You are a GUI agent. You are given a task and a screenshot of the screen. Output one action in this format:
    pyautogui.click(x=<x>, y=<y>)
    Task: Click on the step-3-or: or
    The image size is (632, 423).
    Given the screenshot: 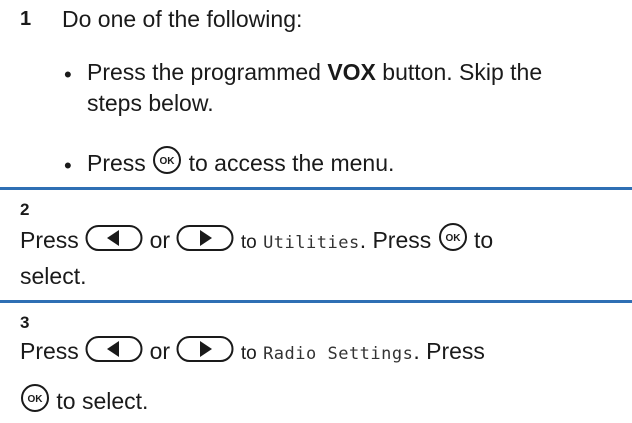 What is the action you would take?
    pyautogui.click(x=160, y=351)
    